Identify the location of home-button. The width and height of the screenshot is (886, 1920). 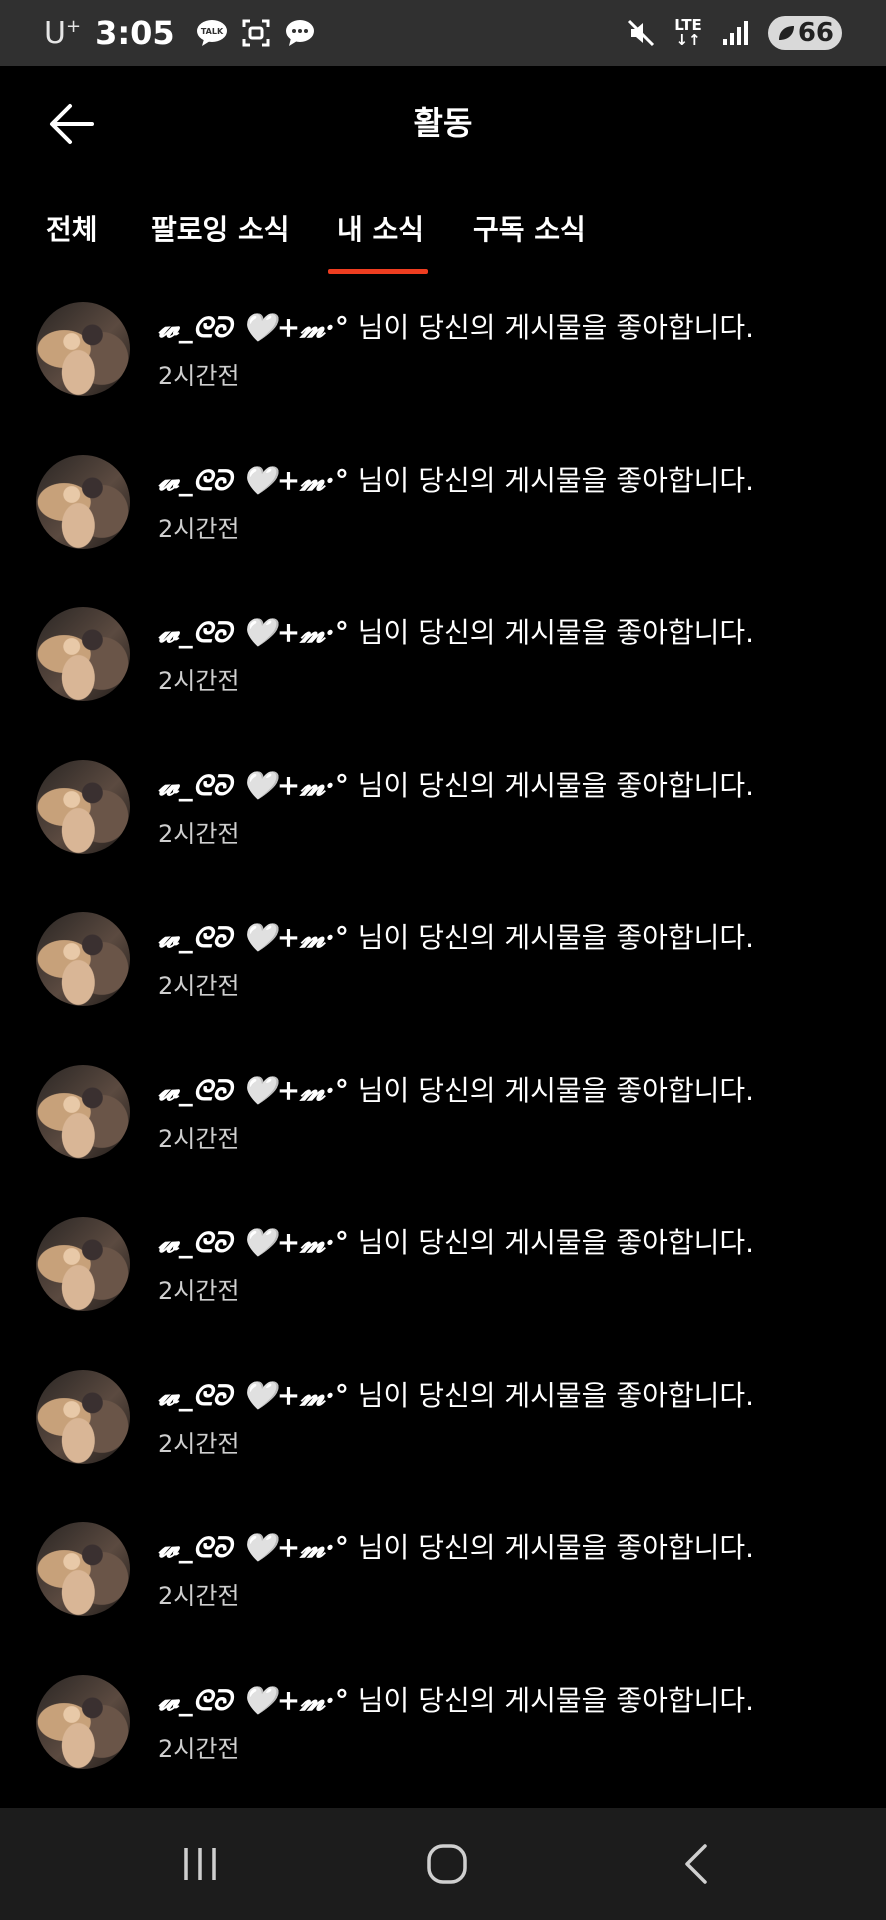
(447, 1864).